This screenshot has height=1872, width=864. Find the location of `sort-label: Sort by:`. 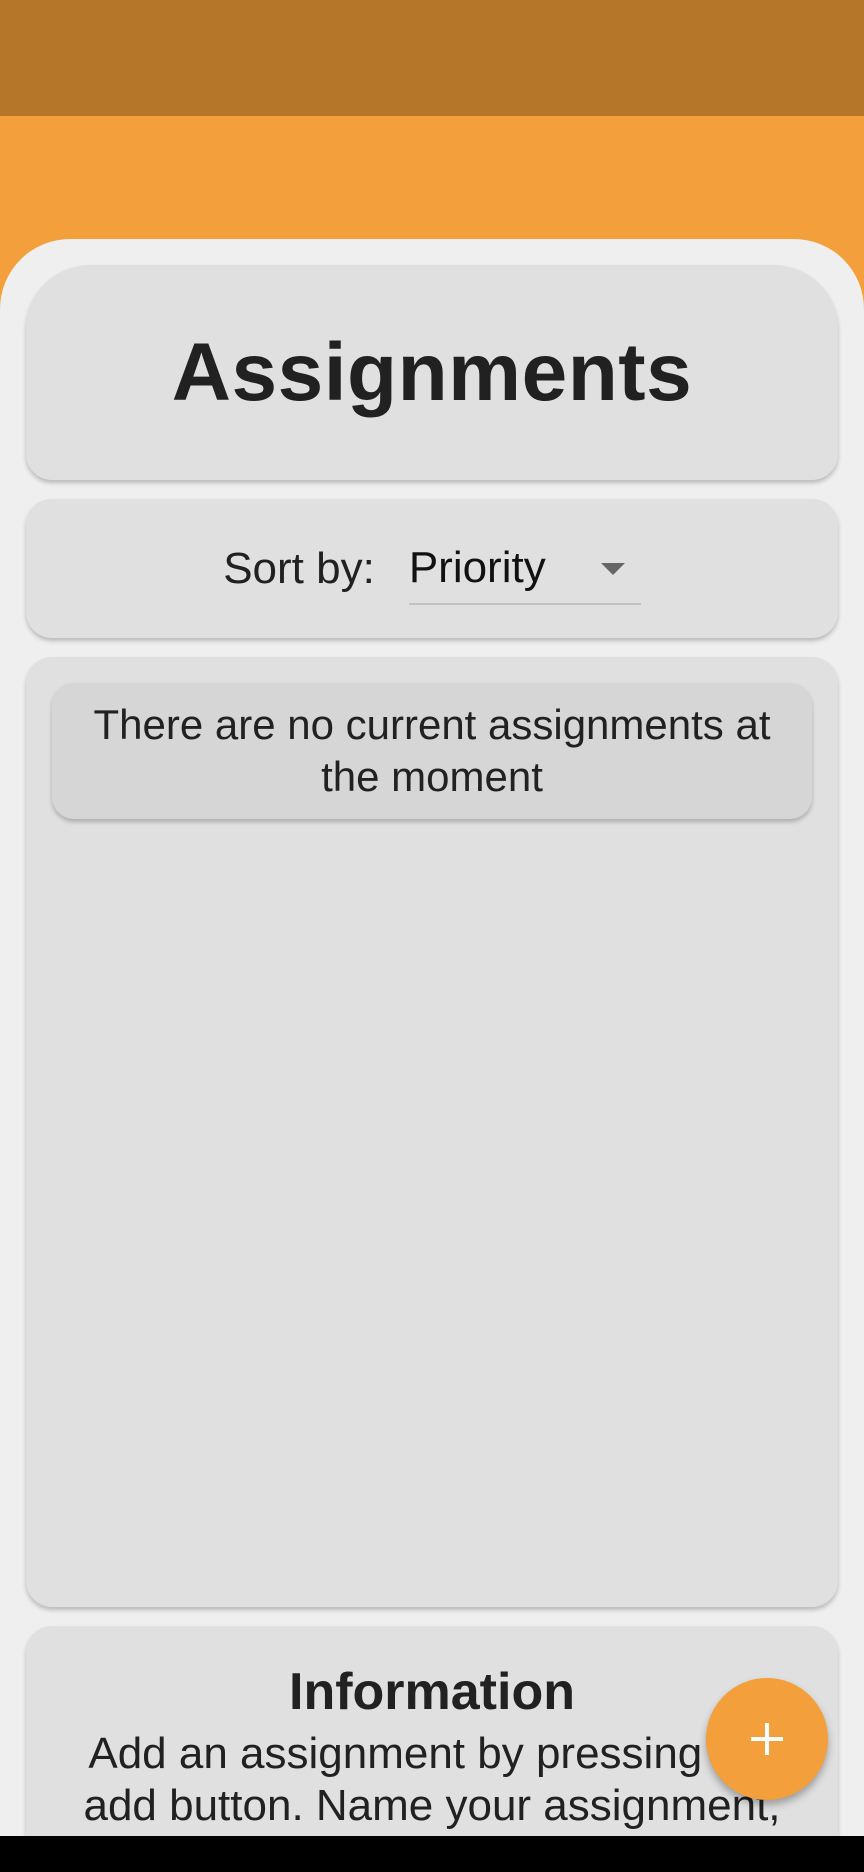

sort-label: Sort by: is located at coordinates (299, 568).